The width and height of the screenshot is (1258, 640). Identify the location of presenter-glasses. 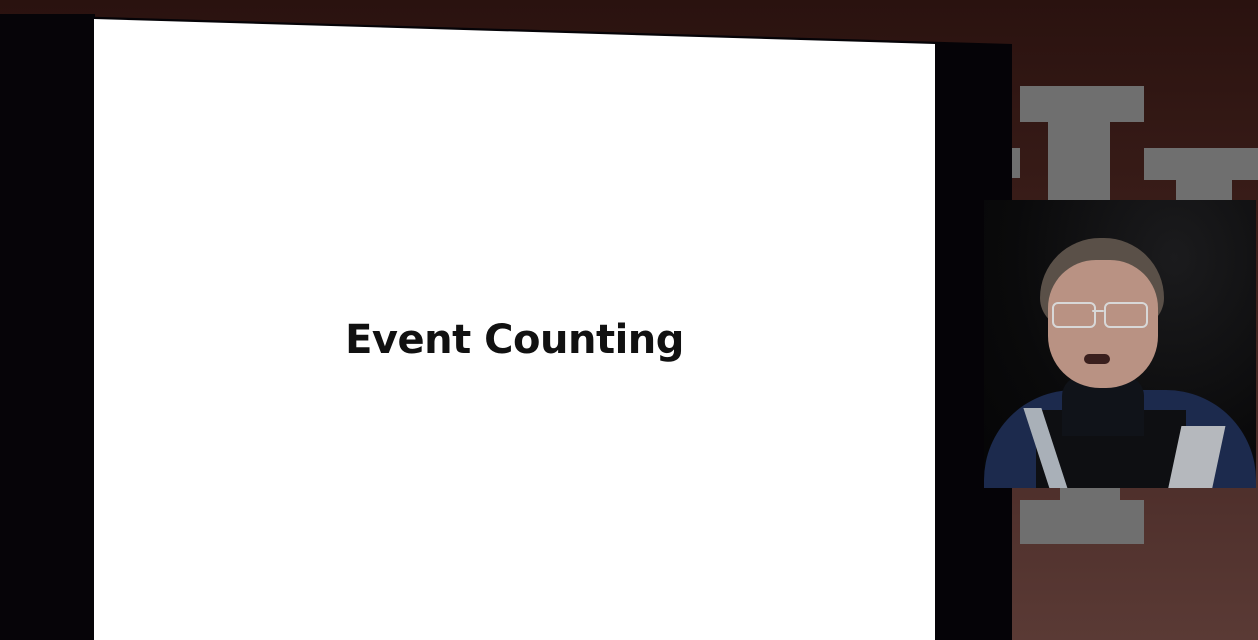
(1100, 315).